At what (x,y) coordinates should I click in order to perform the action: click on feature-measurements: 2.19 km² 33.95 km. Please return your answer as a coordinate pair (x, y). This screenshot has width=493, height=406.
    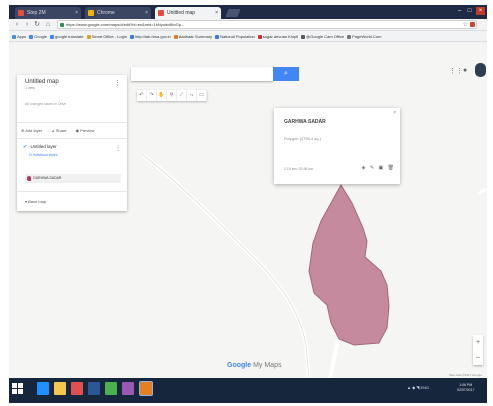
    Looking at the image, I should click on (298, 169).